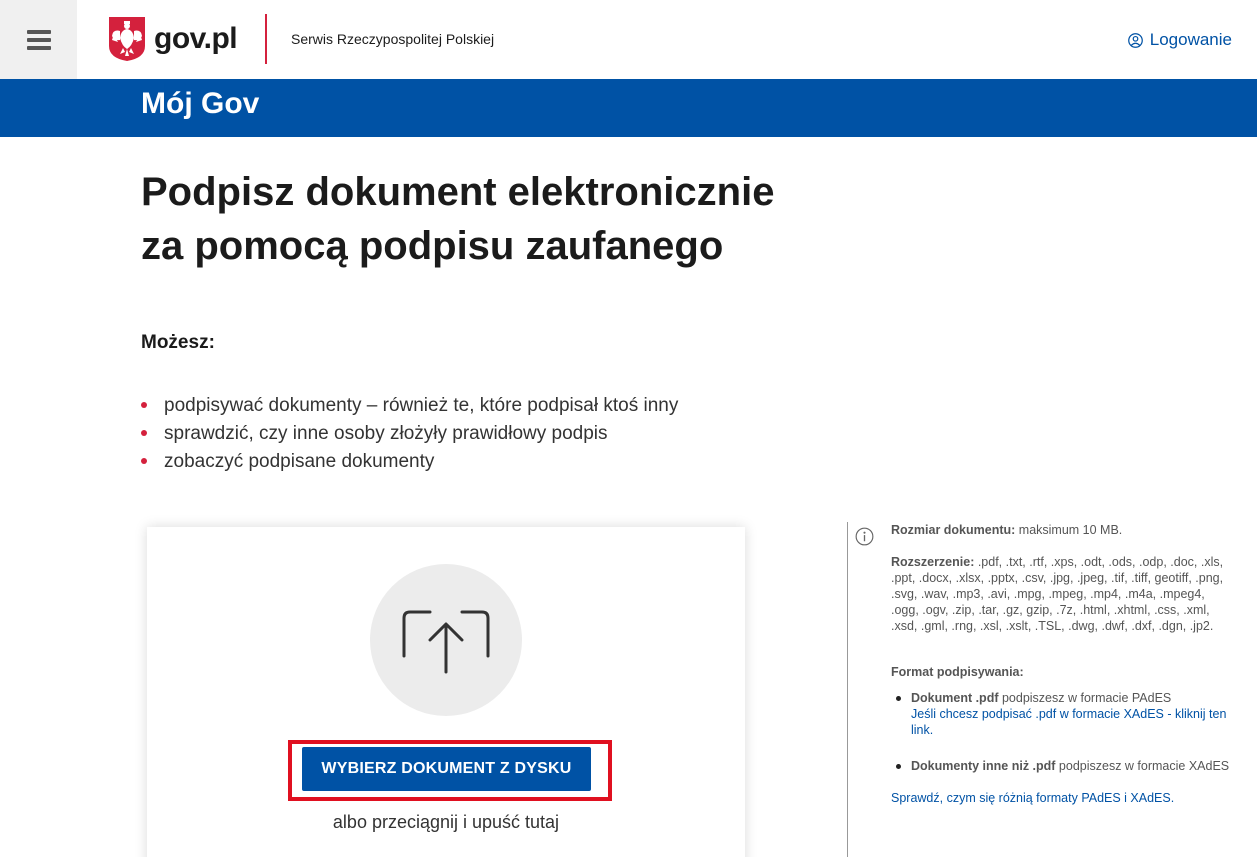 The height and width of the screenshot is (857, 1257). I want to click on gov-logo: gov.pl, so click(173, 39).